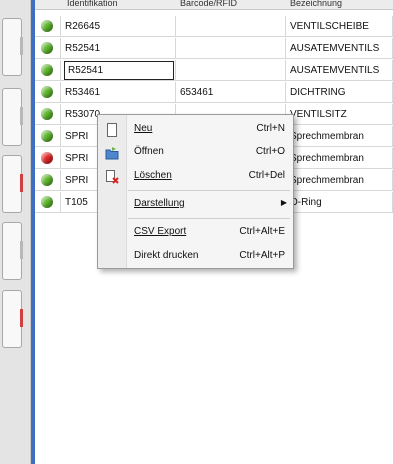 Image resolution: width=393 pixels, height=464 pixels. Describe the element at coordinates (121, 5) in the screenshot. I see `column-header-id: Identifikation` at that location.